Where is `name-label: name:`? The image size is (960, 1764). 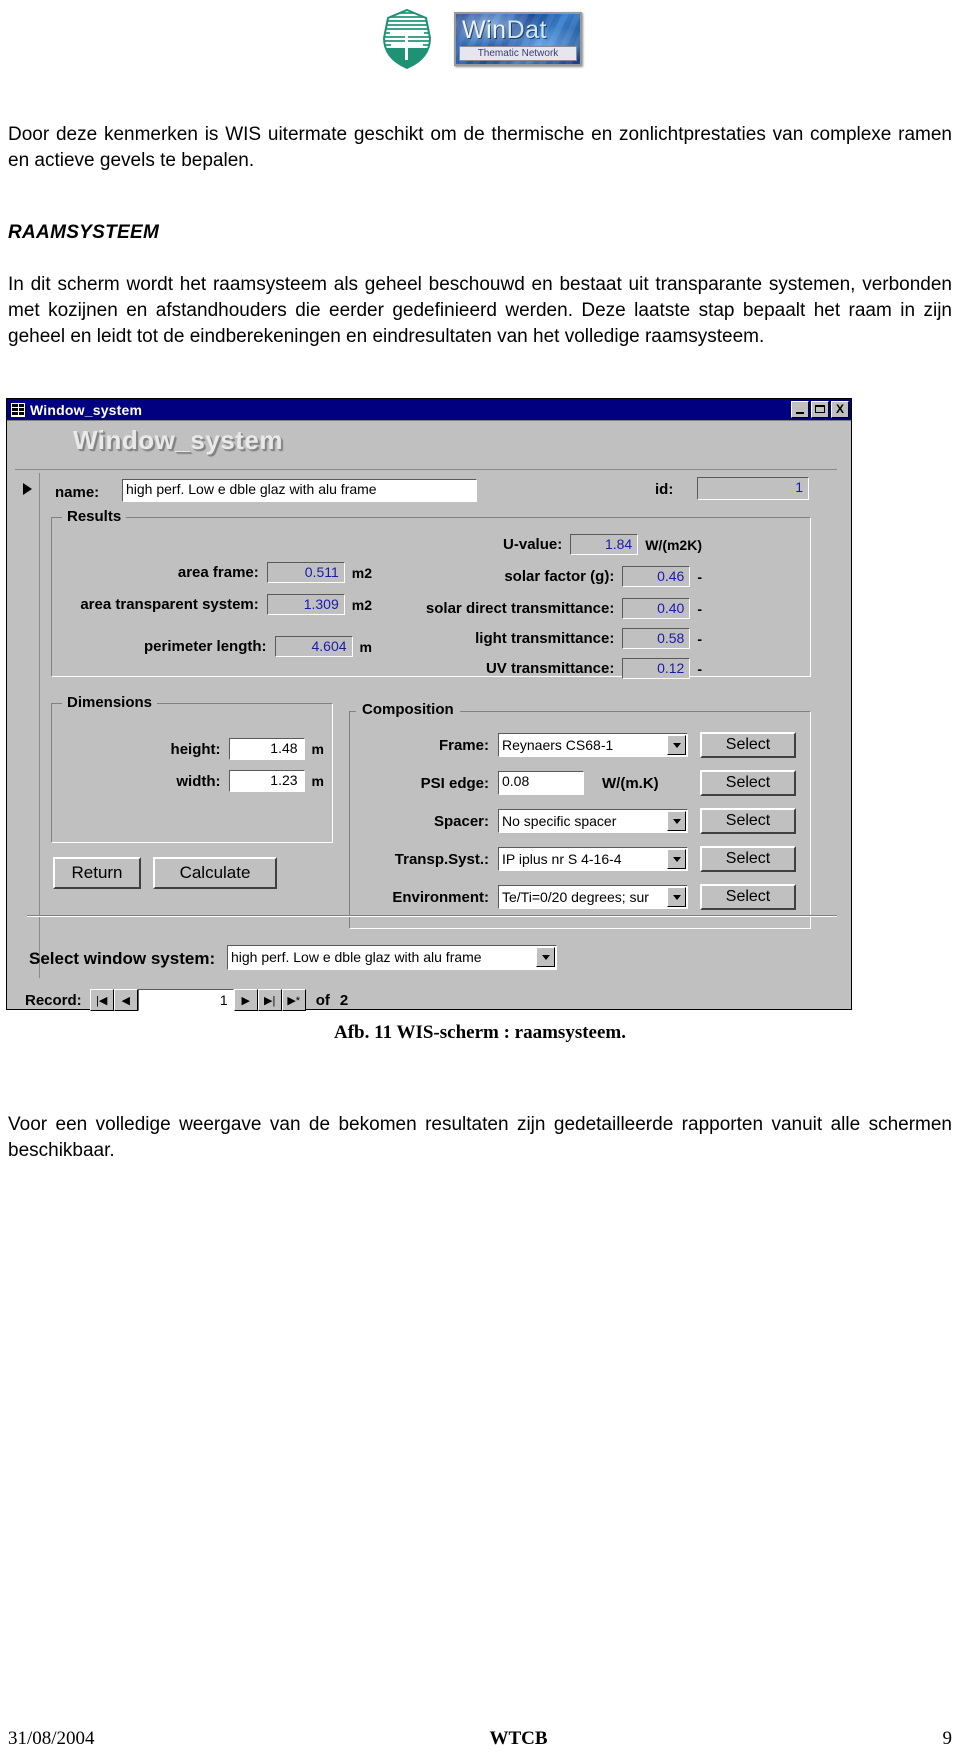
name-label: name: is located at coordinates (77, 492).